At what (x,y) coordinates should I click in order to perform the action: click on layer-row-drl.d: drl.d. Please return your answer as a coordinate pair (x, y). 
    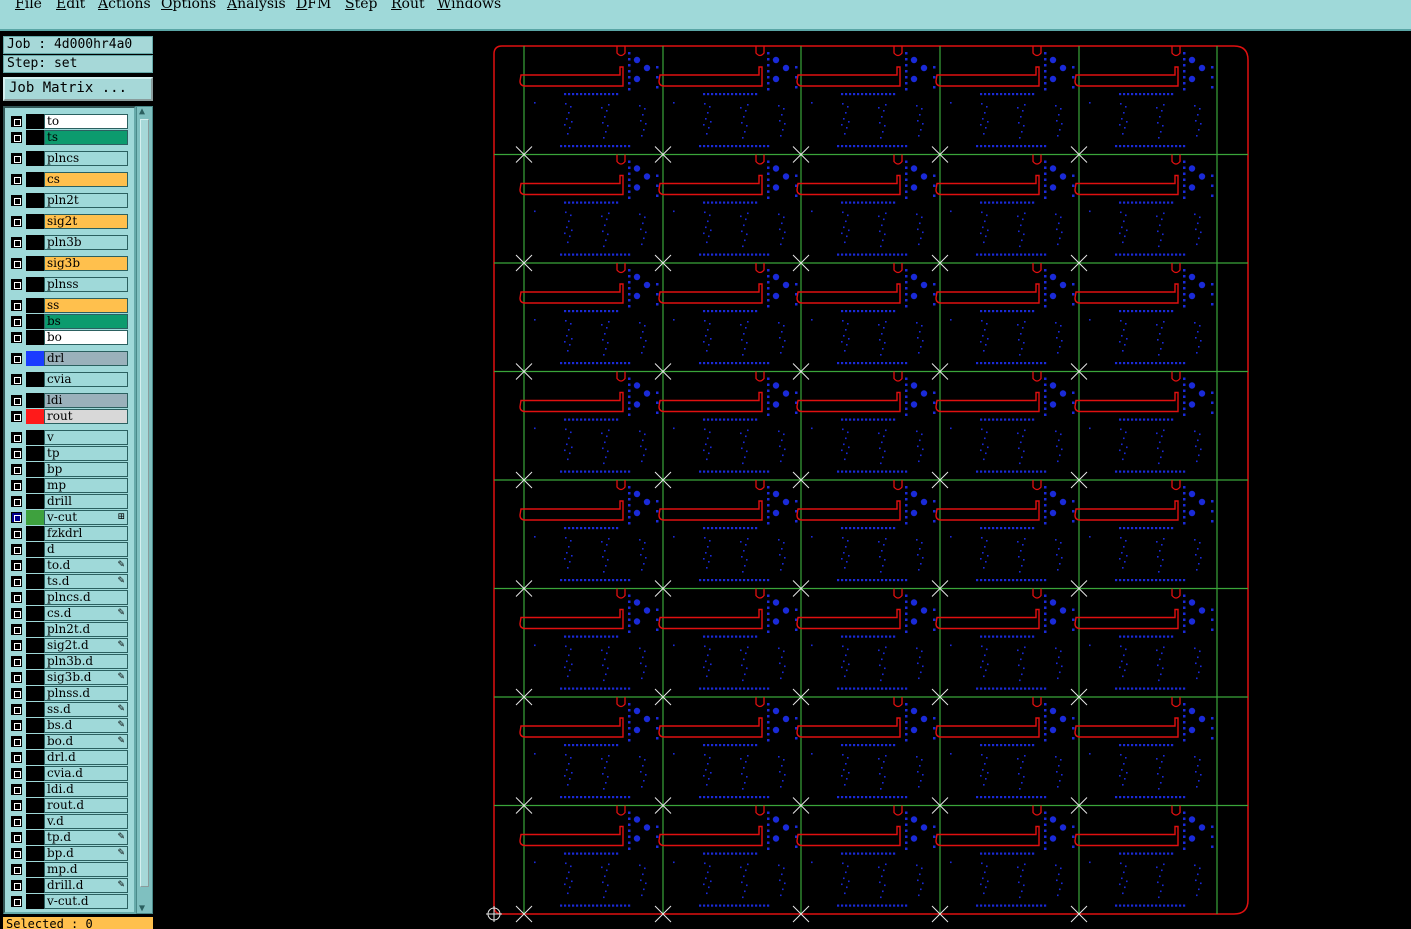
    Looking at the image, I should click on (69, 757).